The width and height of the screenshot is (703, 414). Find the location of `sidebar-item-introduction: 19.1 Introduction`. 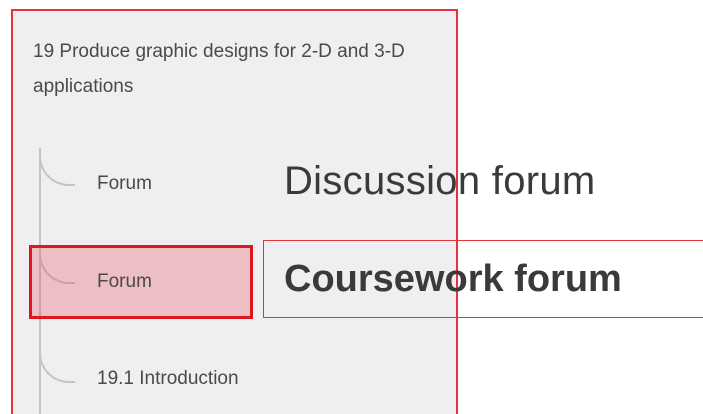

sidebar-item-introduction: 19.1 Introduction is located at coordinates (168, 379).